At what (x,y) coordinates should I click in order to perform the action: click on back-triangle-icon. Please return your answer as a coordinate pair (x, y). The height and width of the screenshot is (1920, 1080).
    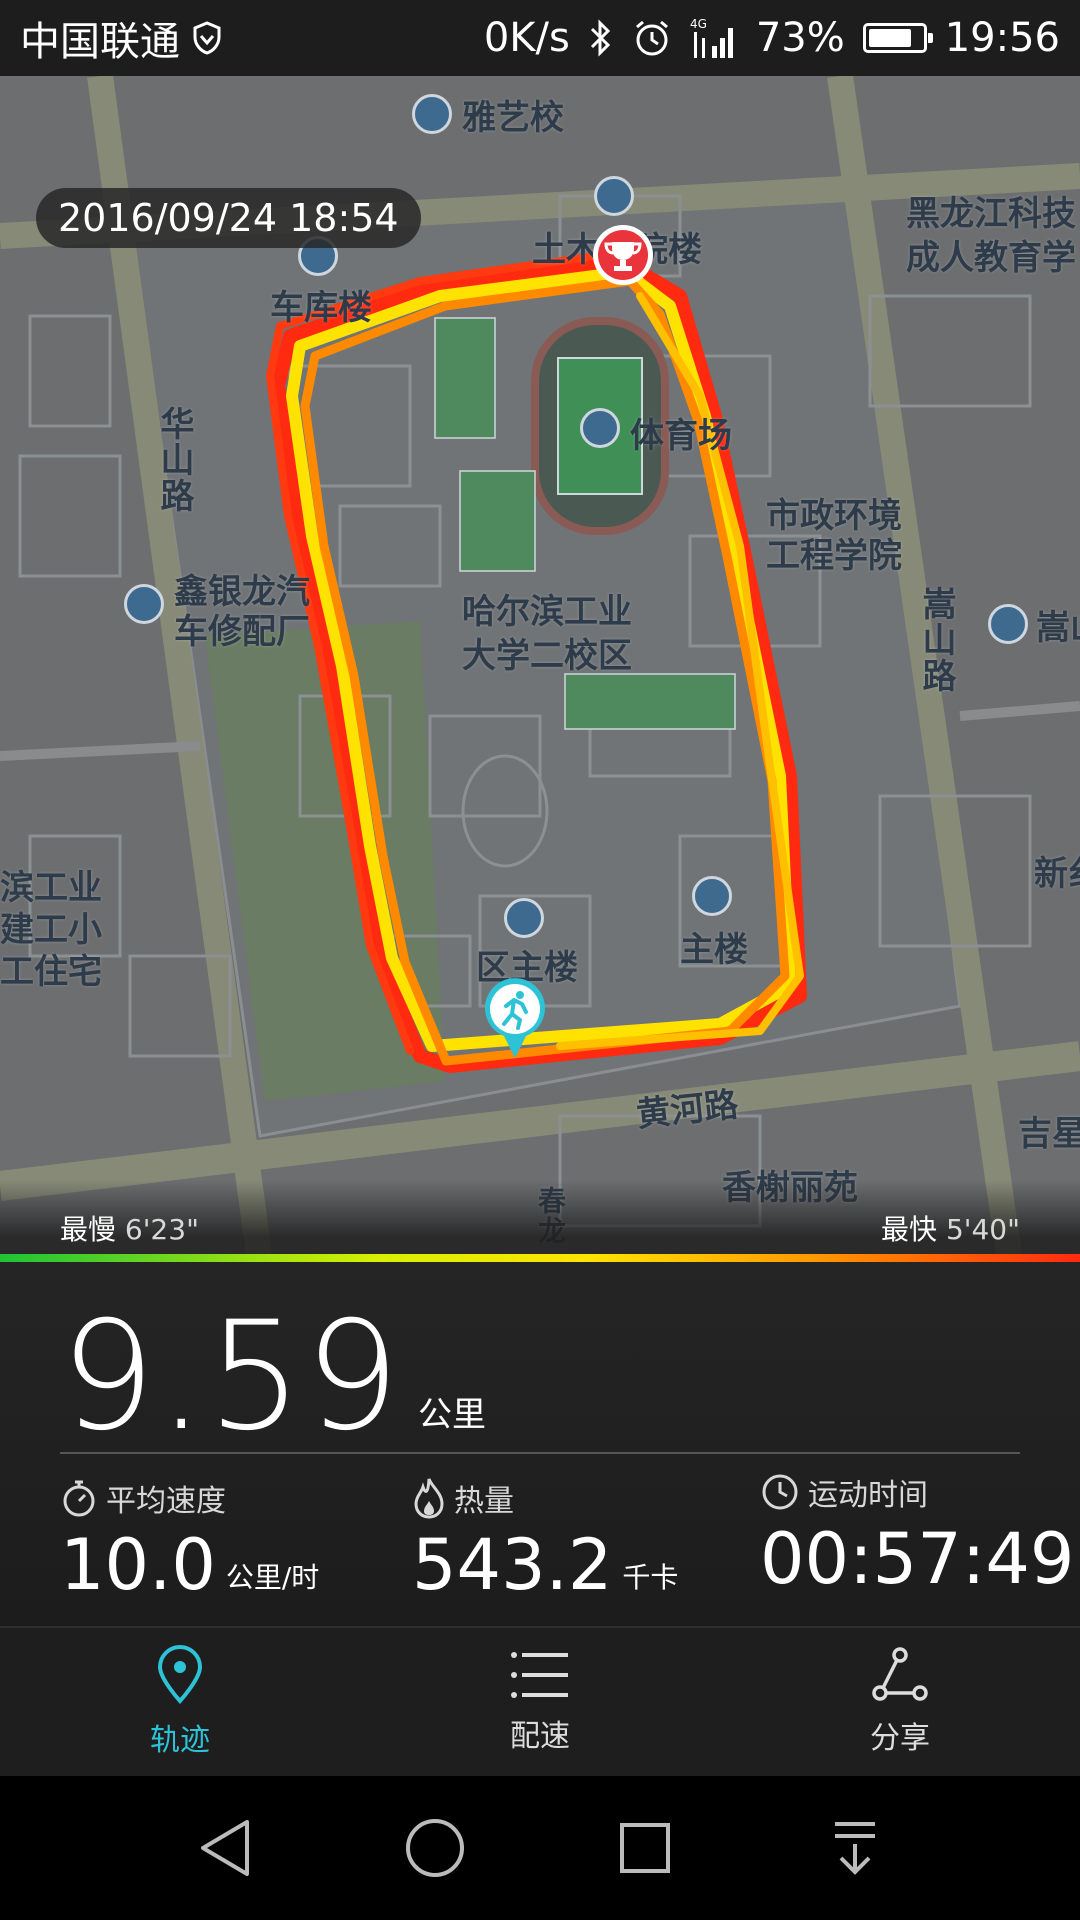
    Looking at the image, I should click on (225, 1848).